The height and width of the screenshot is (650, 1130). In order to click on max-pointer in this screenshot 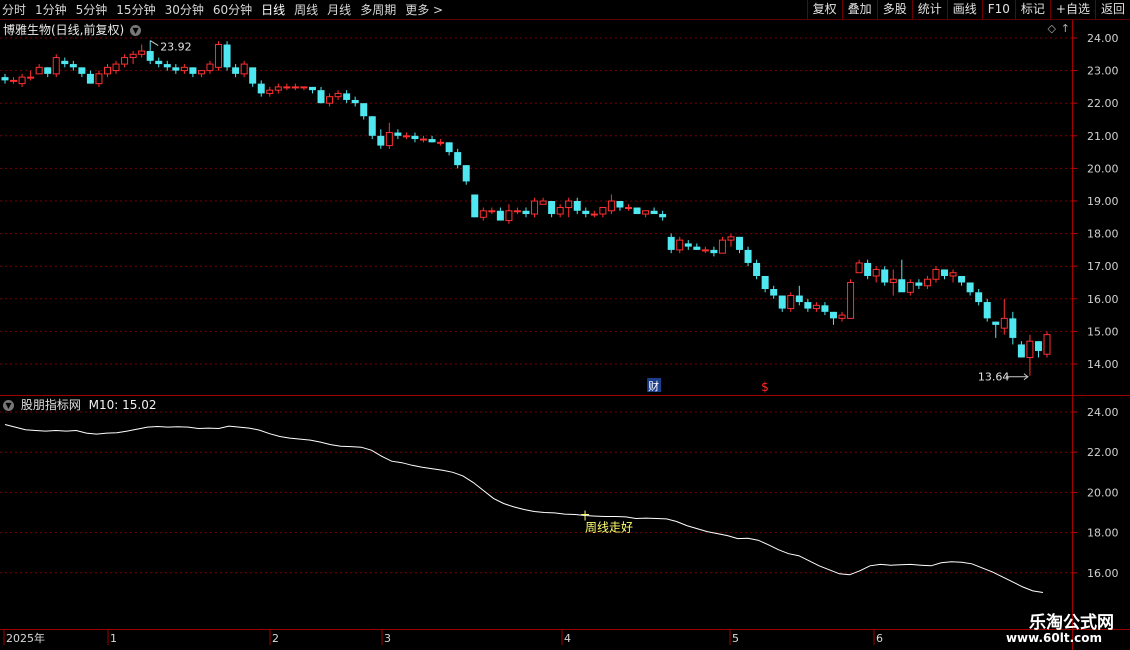, I will do `click(154, 43)`.